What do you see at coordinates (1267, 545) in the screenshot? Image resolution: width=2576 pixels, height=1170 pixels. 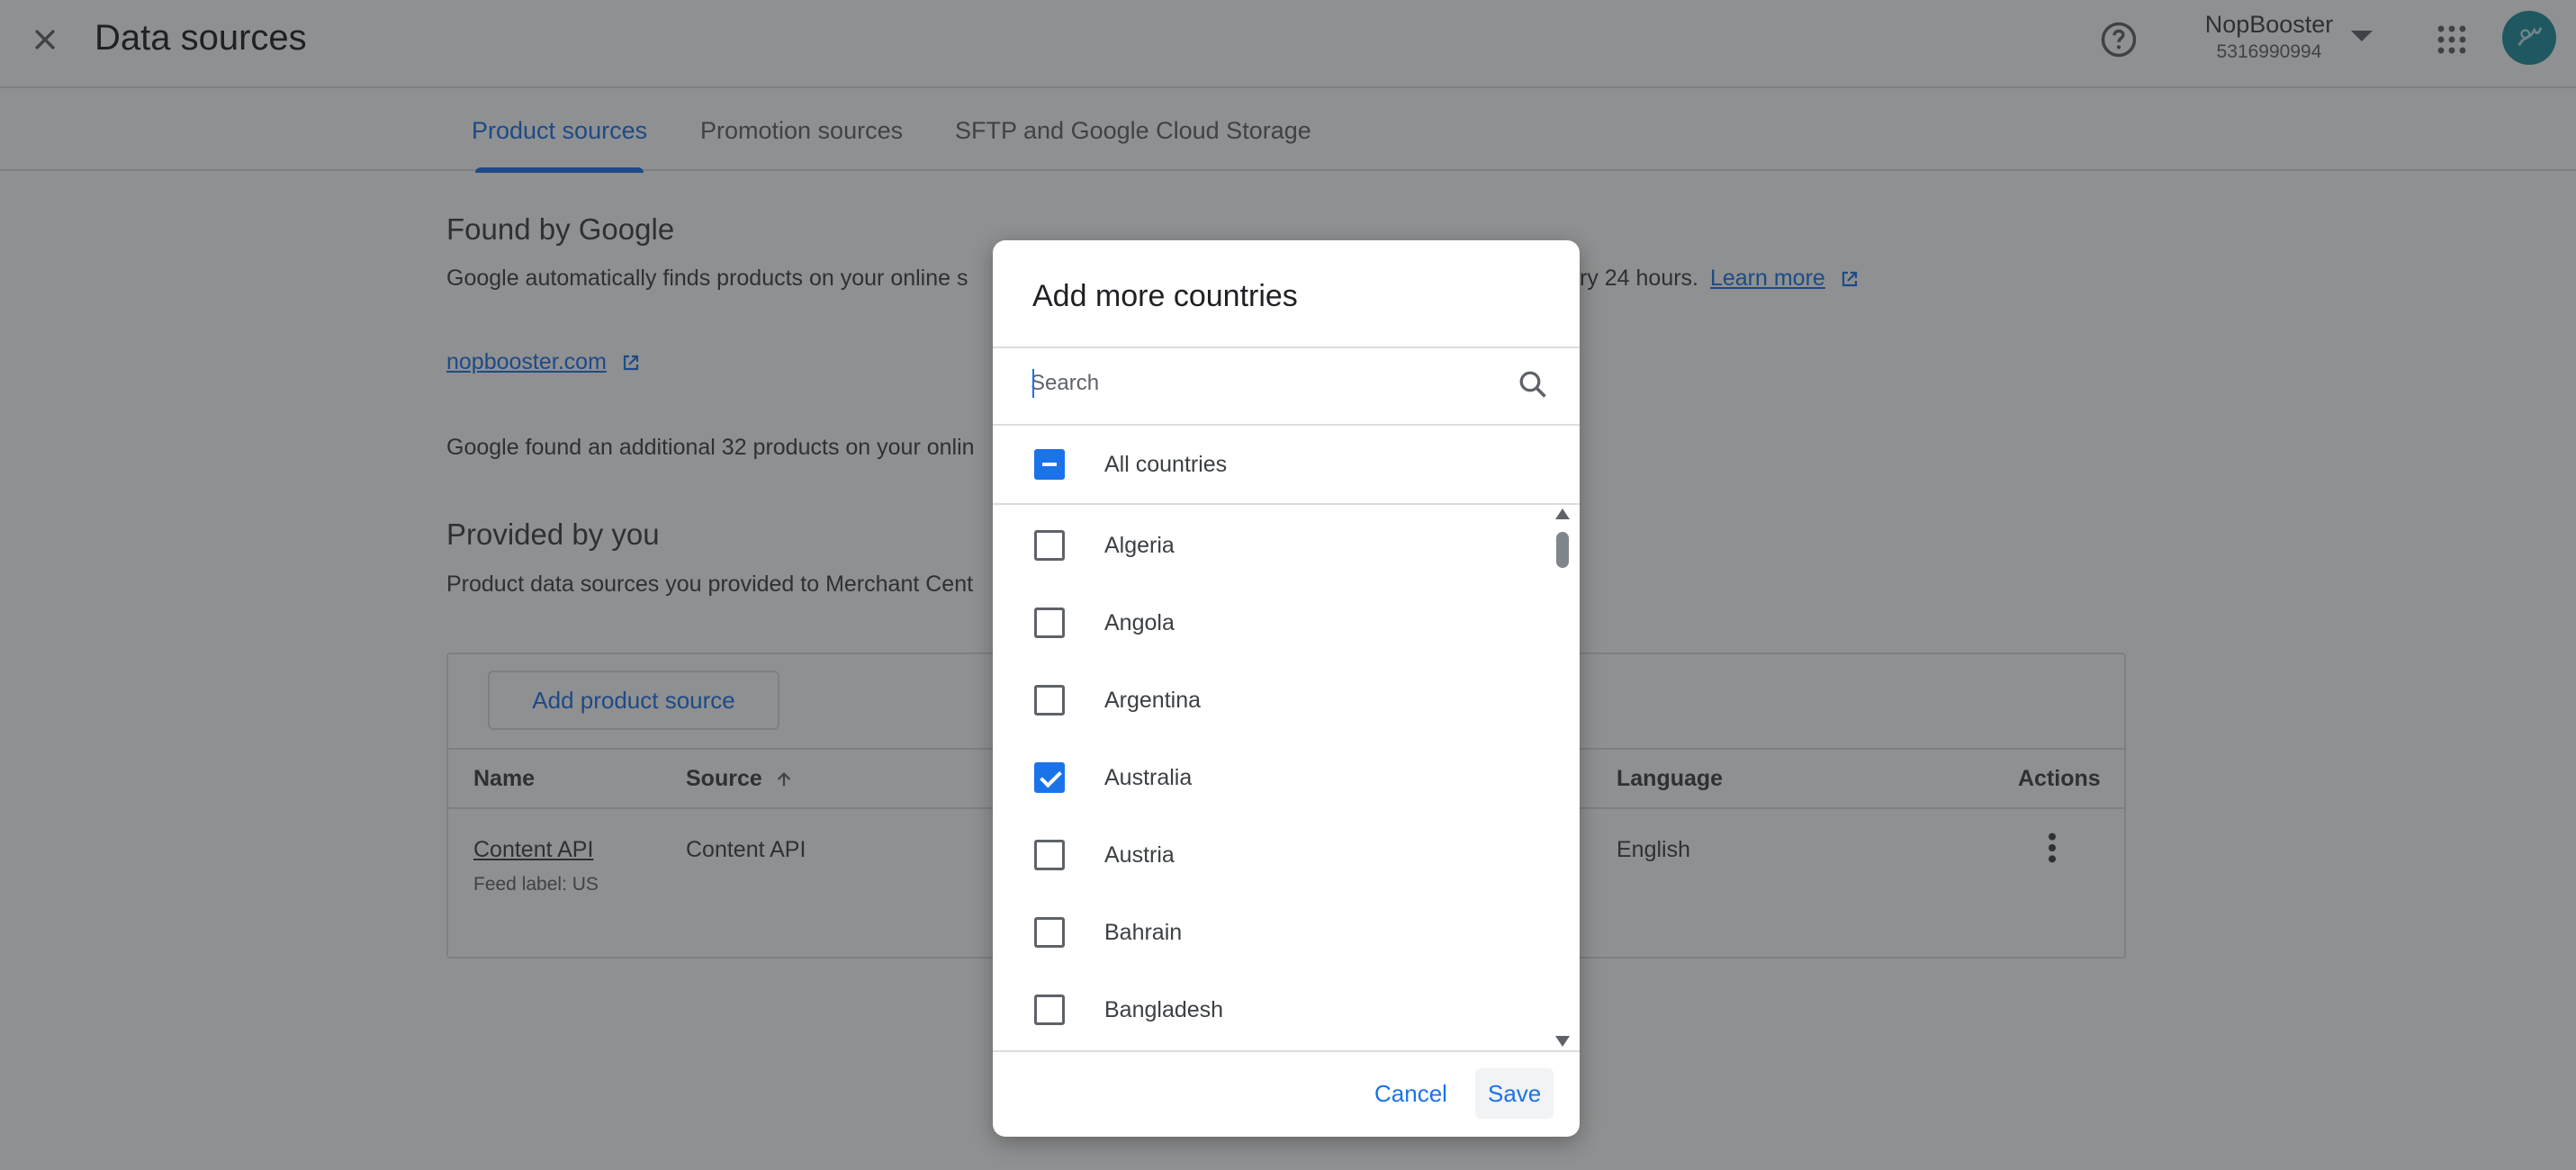 I see `list-item: Algeria` at bounding box center [1267, 545].